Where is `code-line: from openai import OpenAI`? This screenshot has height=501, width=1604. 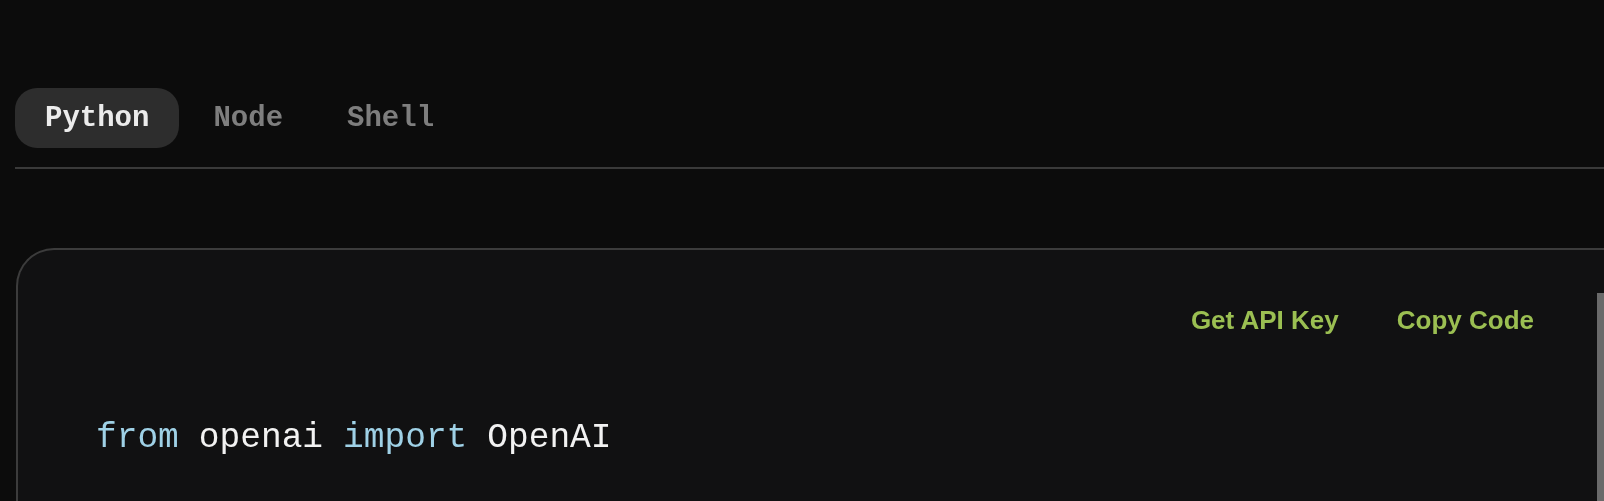
code-line: from openai import OpenAI is located at coordinates (354, 437).